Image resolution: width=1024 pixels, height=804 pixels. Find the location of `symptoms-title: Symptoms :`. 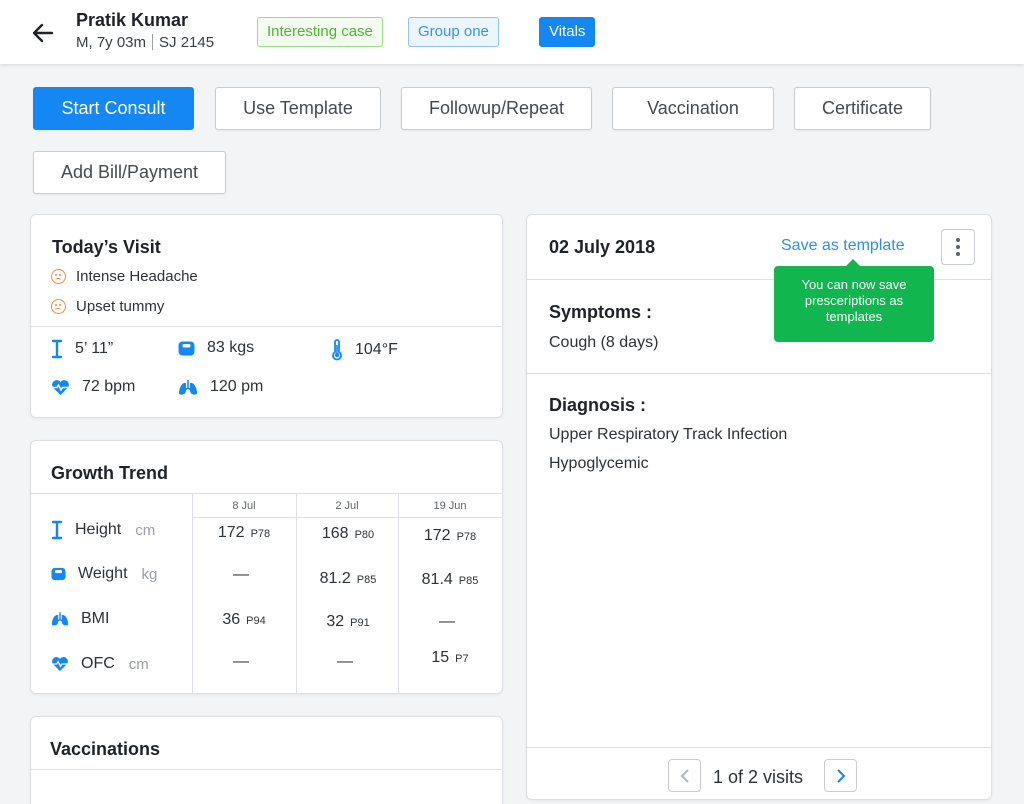

symptoms-title: Symptoms : is located at coordinates (601, 312).